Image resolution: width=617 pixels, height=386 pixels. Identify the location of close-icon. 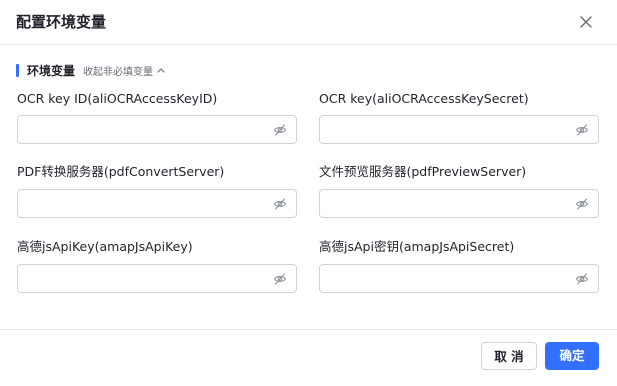
(586, 22).